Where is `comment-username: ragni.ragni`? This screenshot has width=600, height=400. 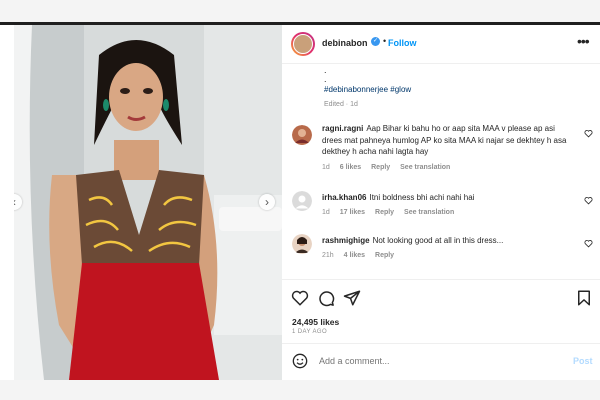 comment-username: ragni.ragni is located at coordinates (342, 128).